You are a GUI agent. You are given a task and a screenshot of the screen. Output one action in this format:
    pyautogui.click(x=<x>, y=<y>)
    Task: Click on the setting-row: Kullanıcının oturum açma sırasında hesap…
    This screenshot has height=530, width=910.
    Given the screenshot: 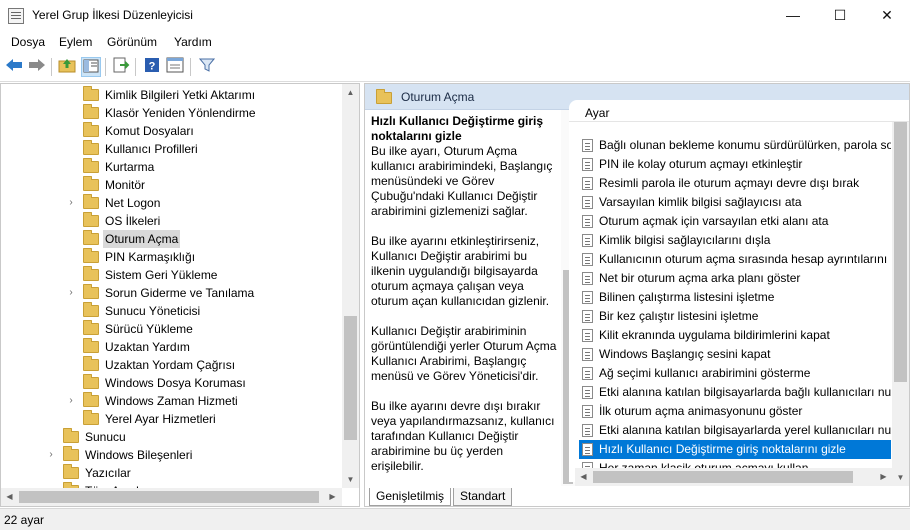 What is the action you would take?
    pyautogui.click(x=735, y=259)
    